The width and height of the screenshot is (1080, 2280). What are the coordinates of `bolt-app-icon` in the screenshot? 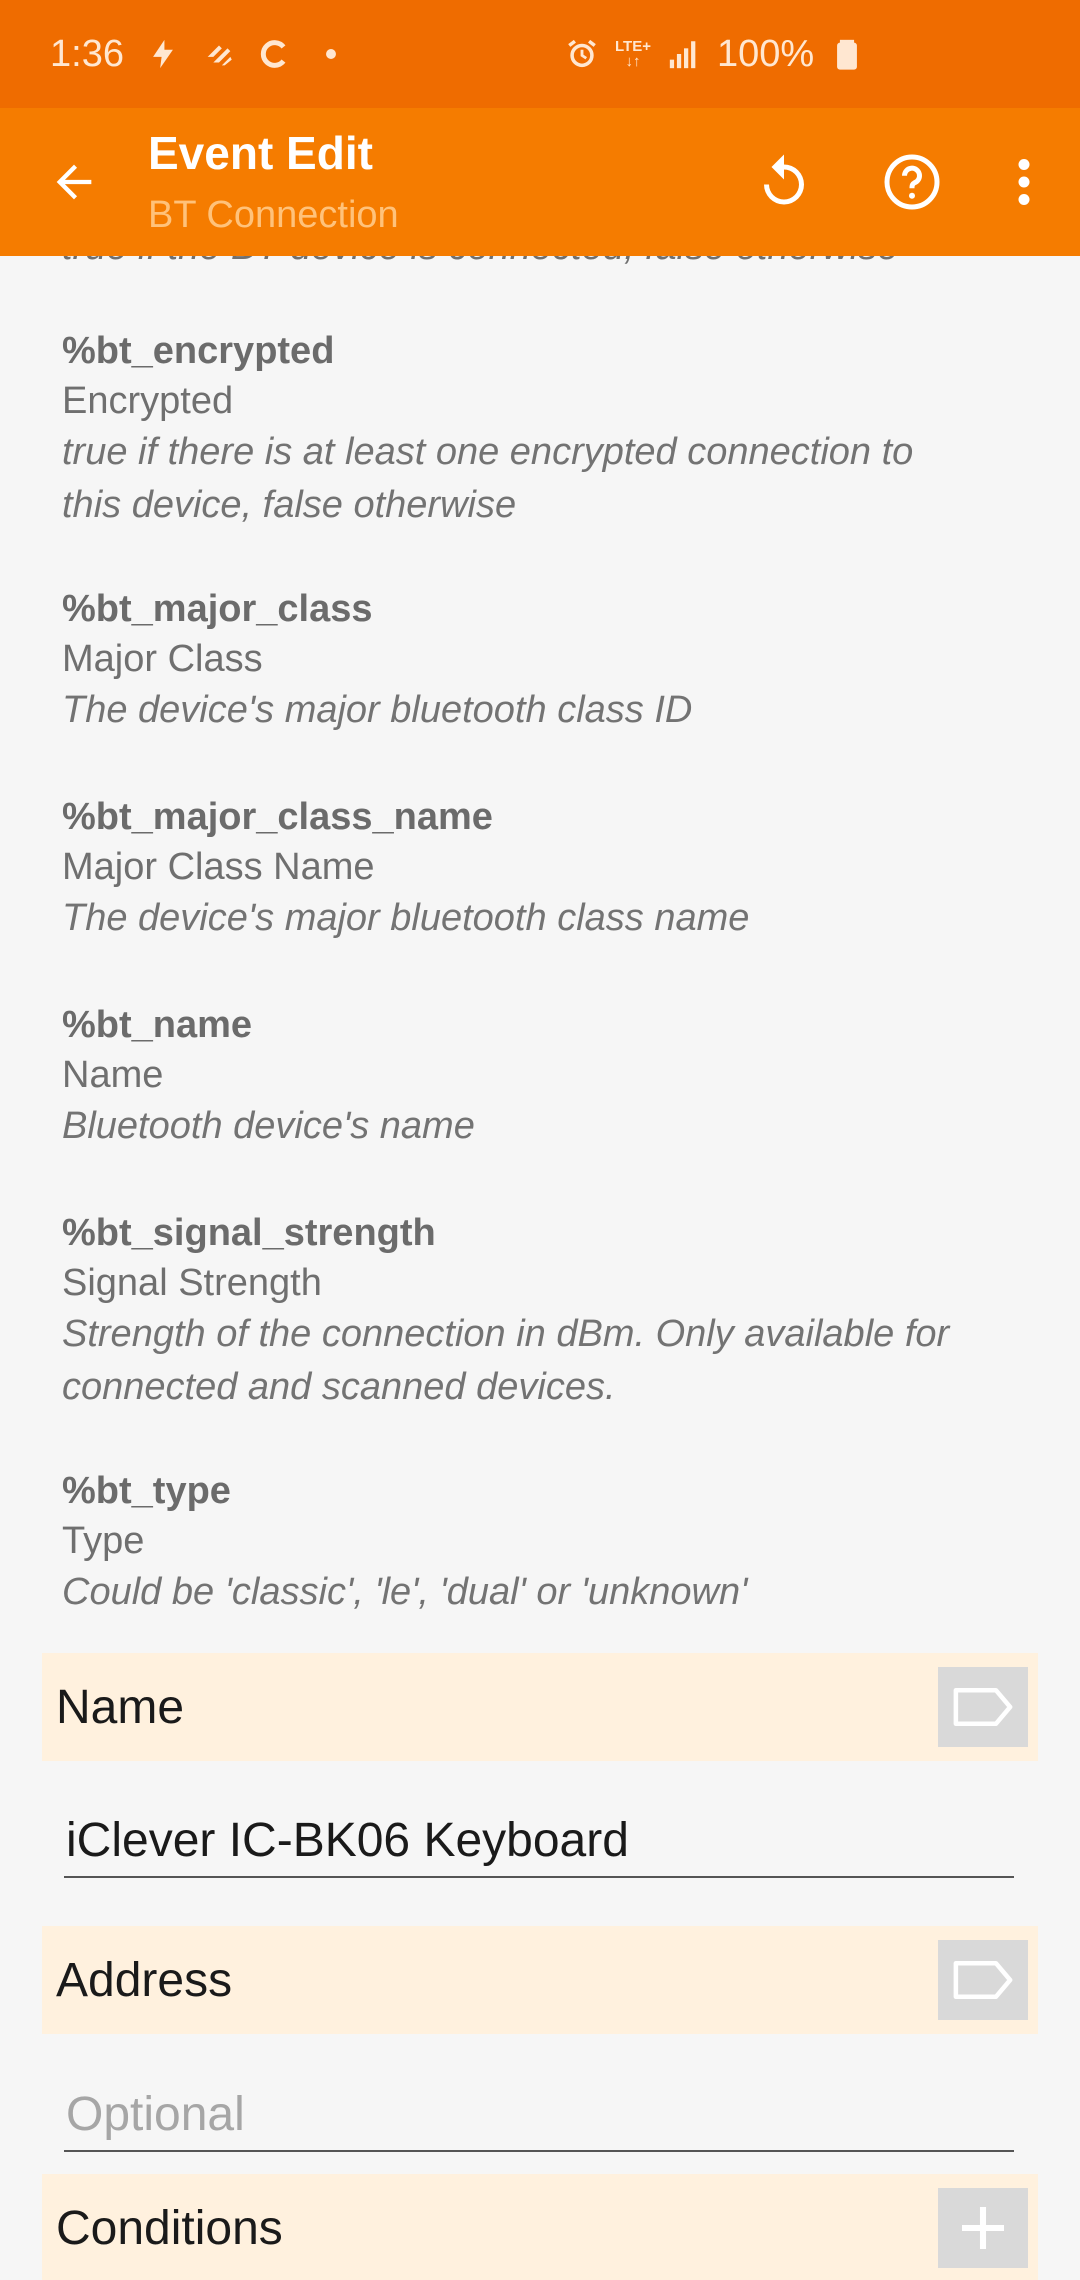 It's located at (219, 54).